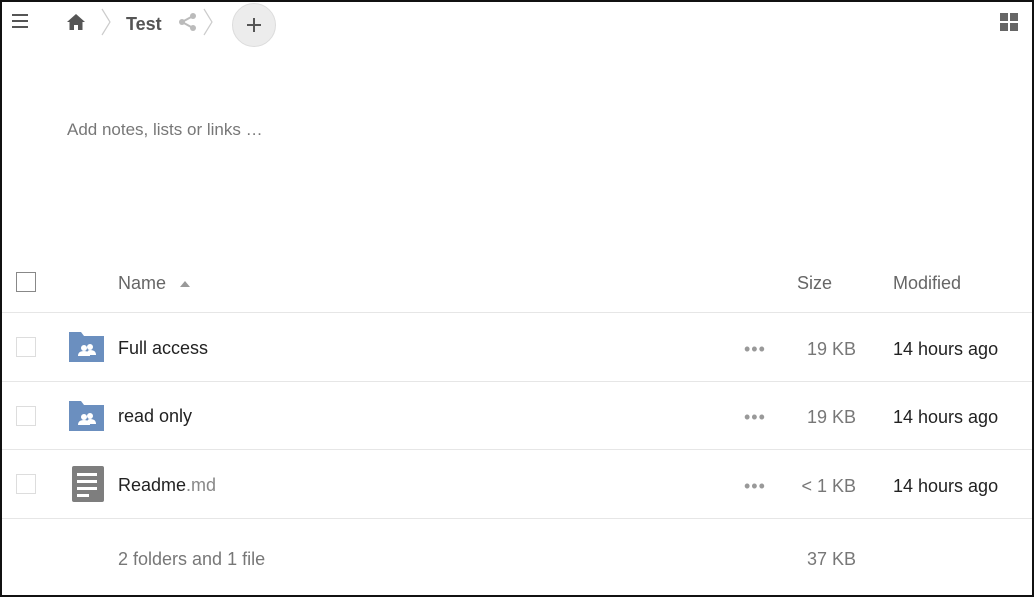 The image size is (1034, 597). I want to click on column-header-modified: Modified, so click(927, 283).